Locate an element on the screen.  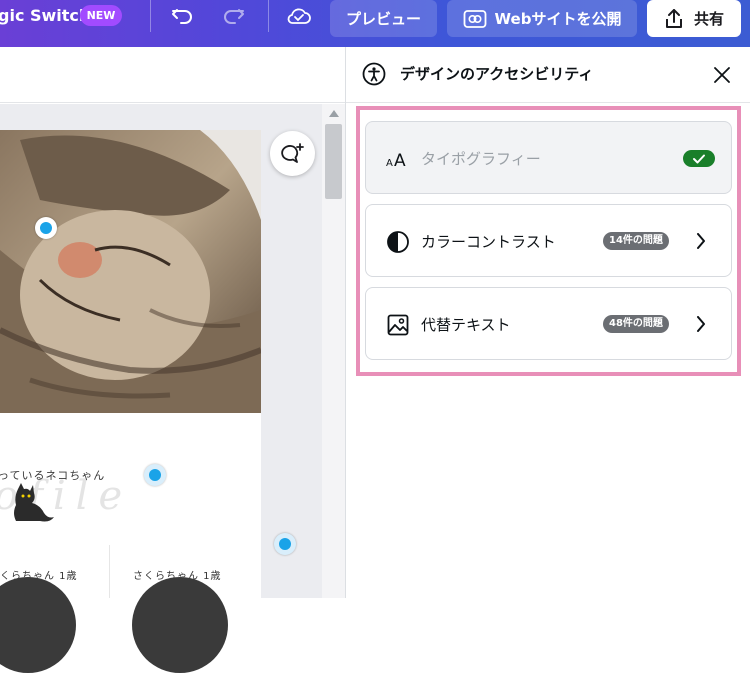
share-label: 共有 is located at coordinates (708, 19).